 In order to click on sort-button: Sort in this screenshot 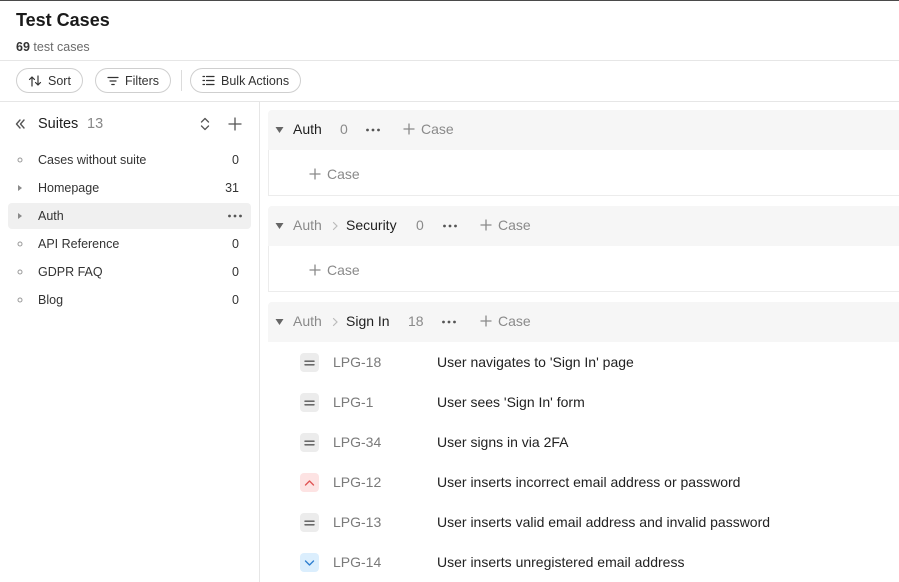, I will do `click(49, 80)`.